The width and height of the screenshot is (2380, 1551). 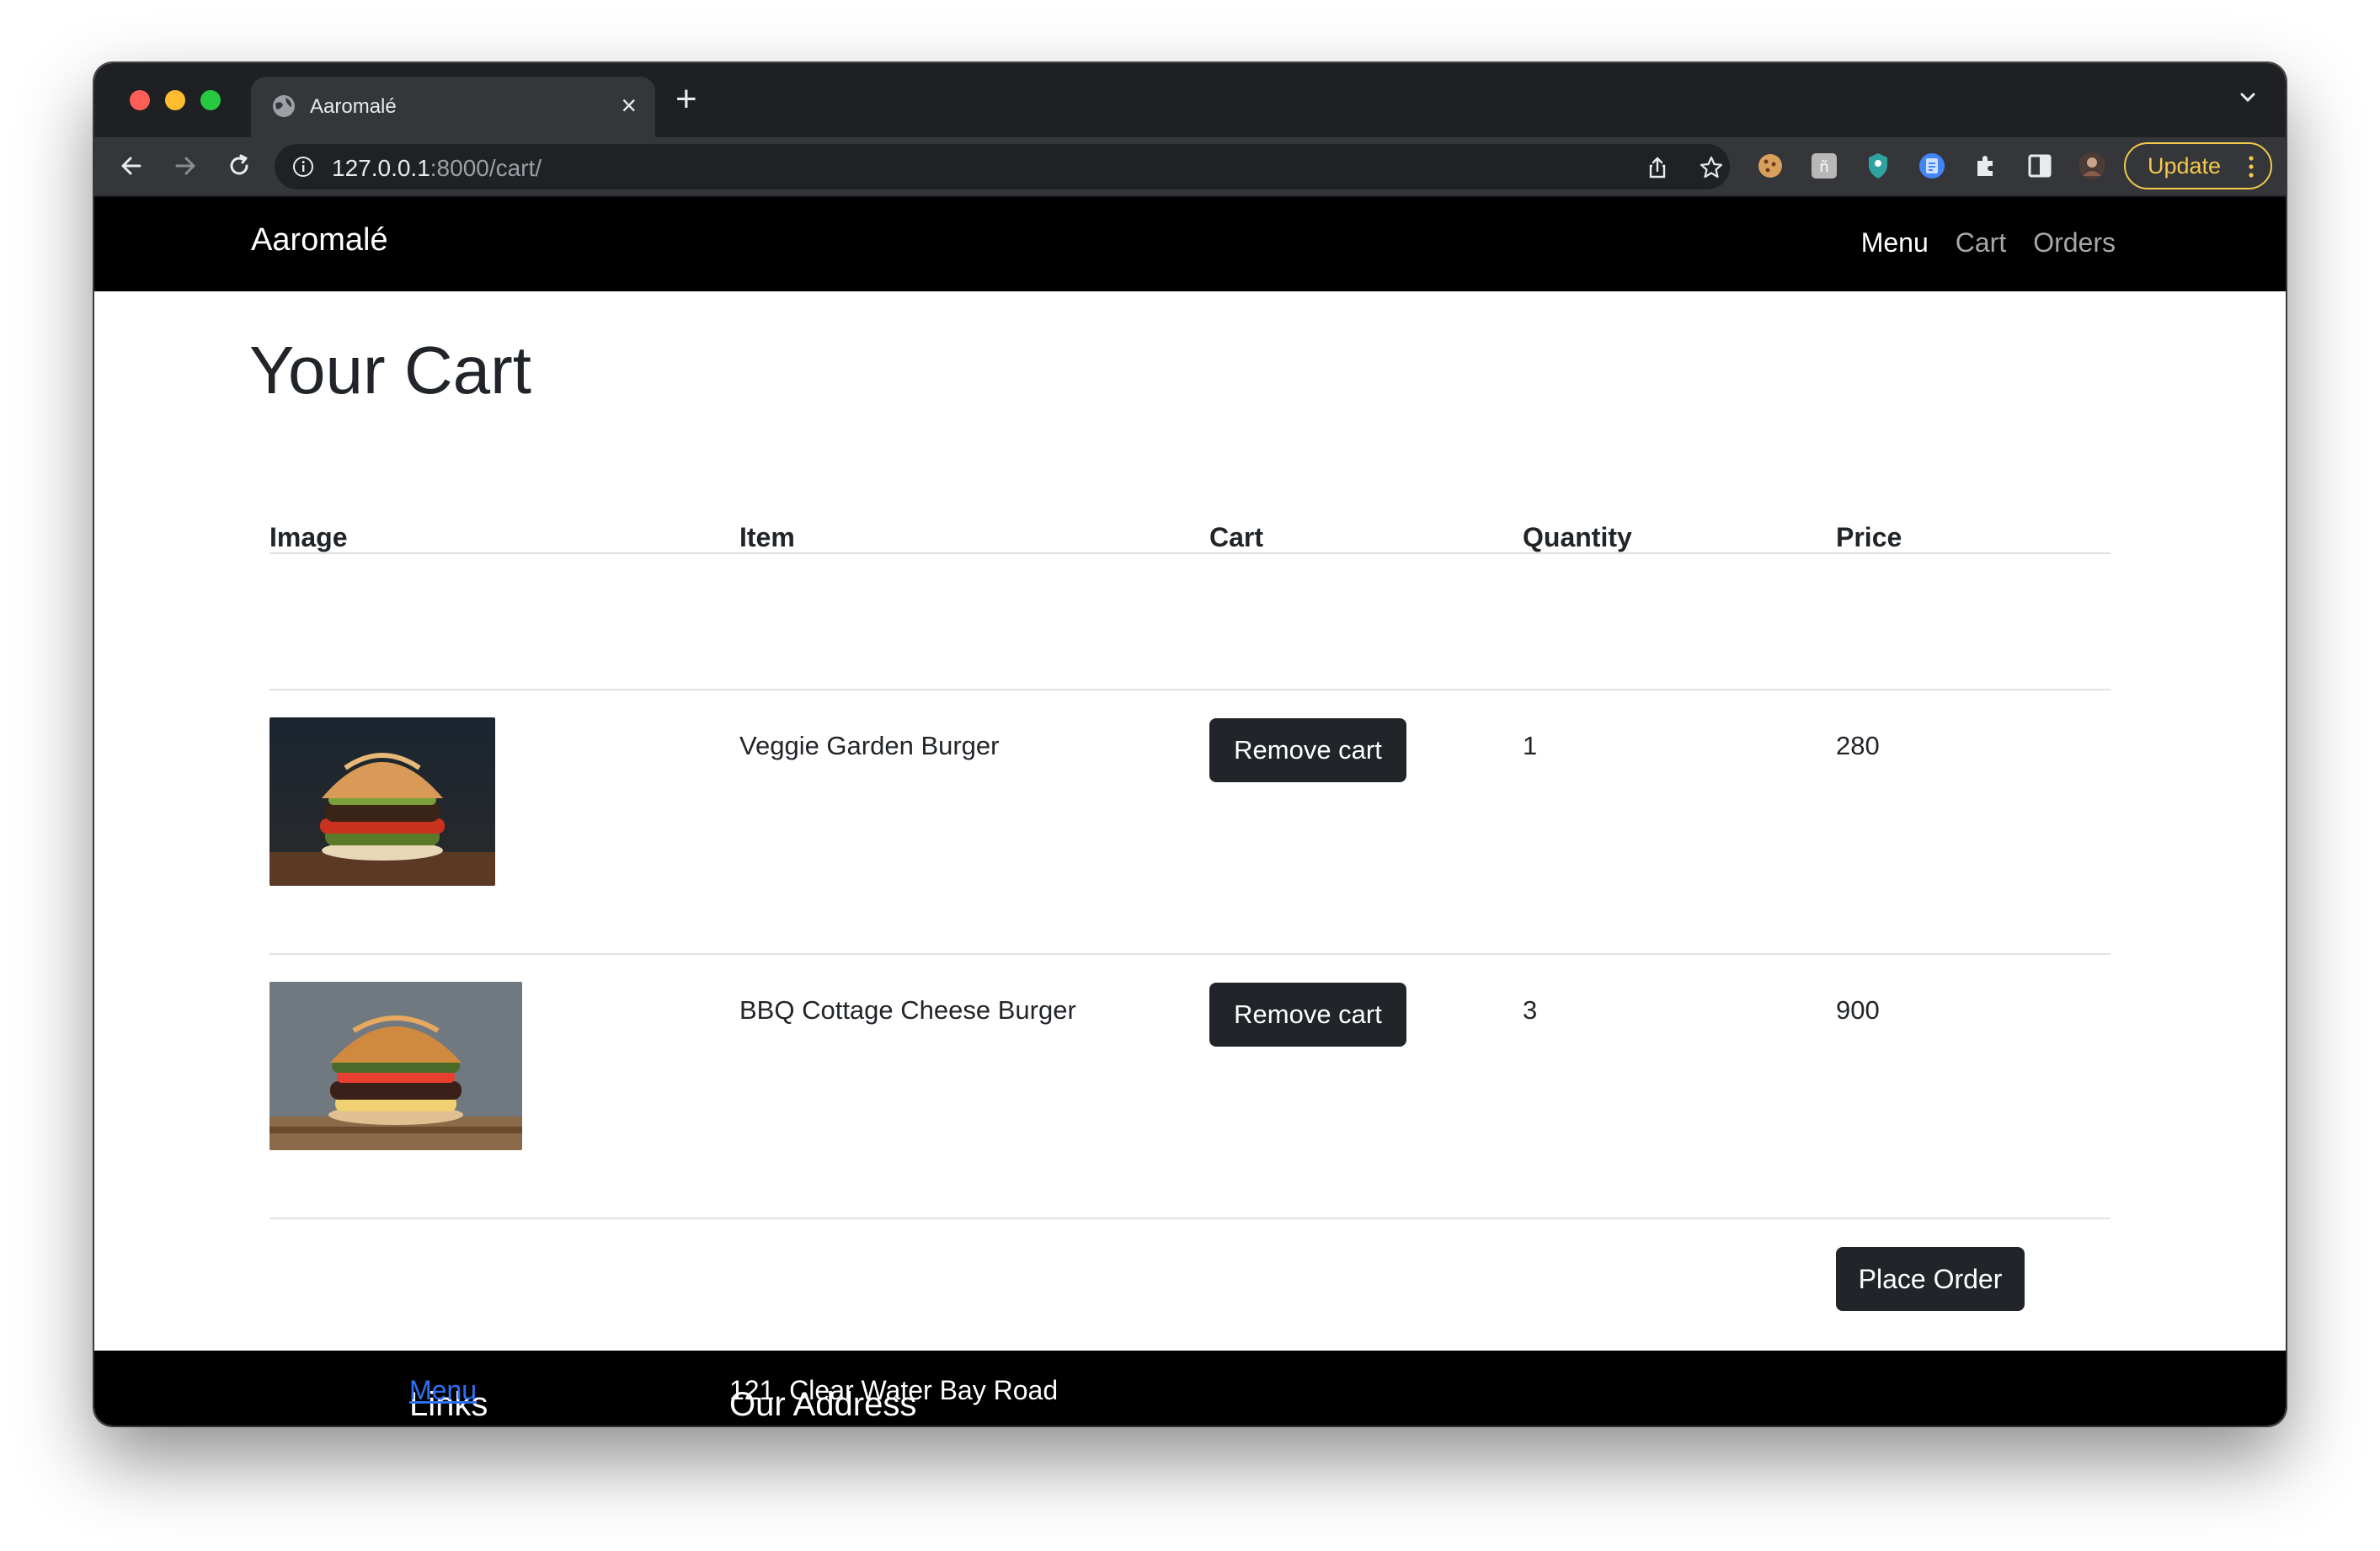 I want to click on info-icon, so click(x=303, y=167).